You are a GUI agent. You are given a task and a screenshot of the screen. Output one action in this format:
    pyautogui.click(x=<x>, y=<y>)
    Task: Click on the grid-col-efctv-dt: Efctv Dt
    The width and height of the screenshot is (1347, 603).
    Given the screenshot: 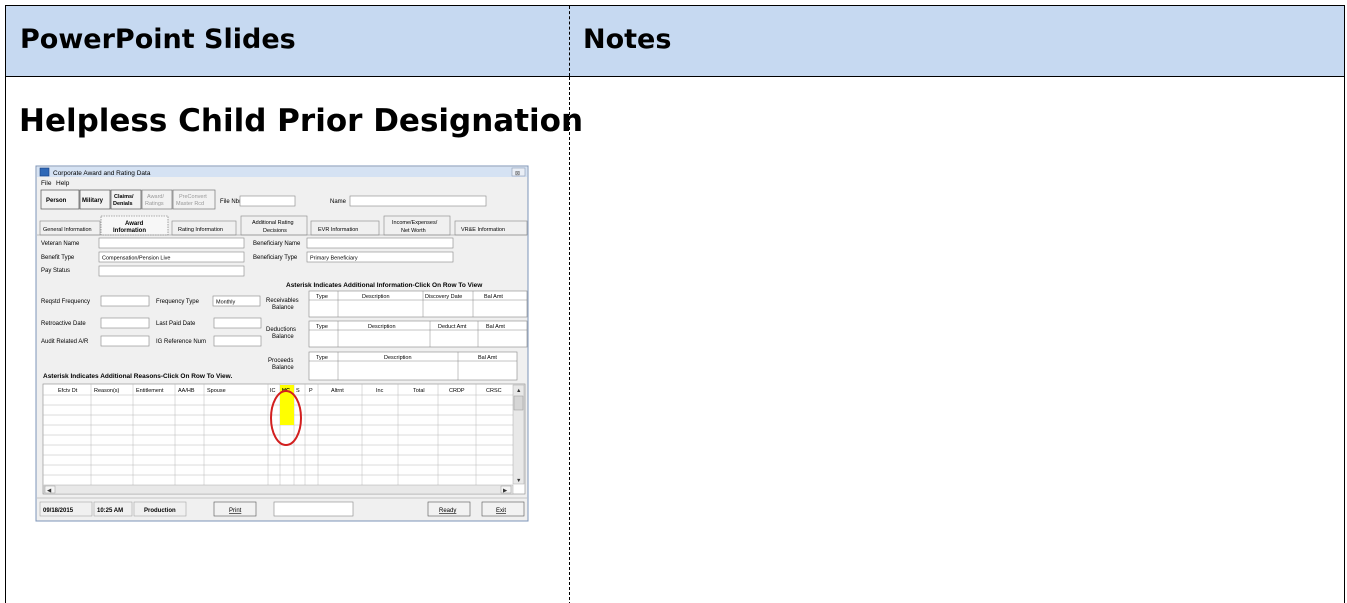 What is the action you would take?
    pyautogui.click(x=68, y=391)
    